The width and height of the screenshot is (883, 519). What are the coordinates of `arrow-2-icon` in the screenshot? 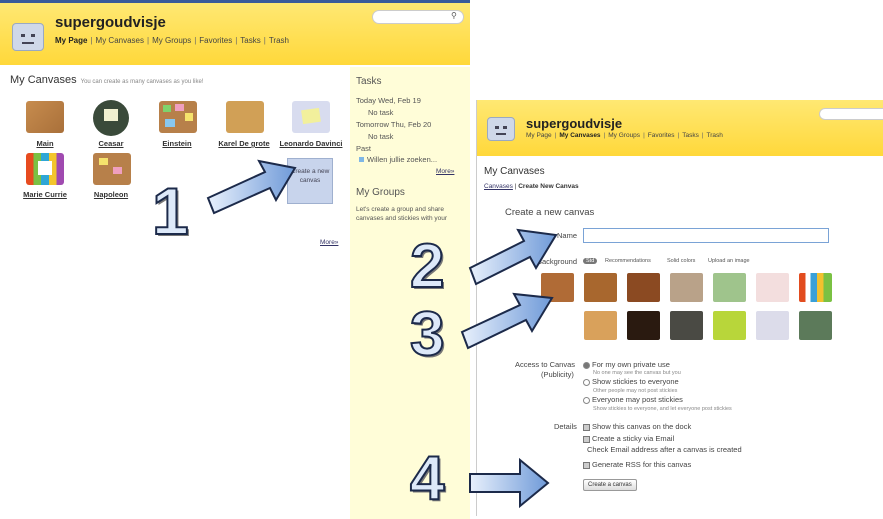 It's located at (513, 257).